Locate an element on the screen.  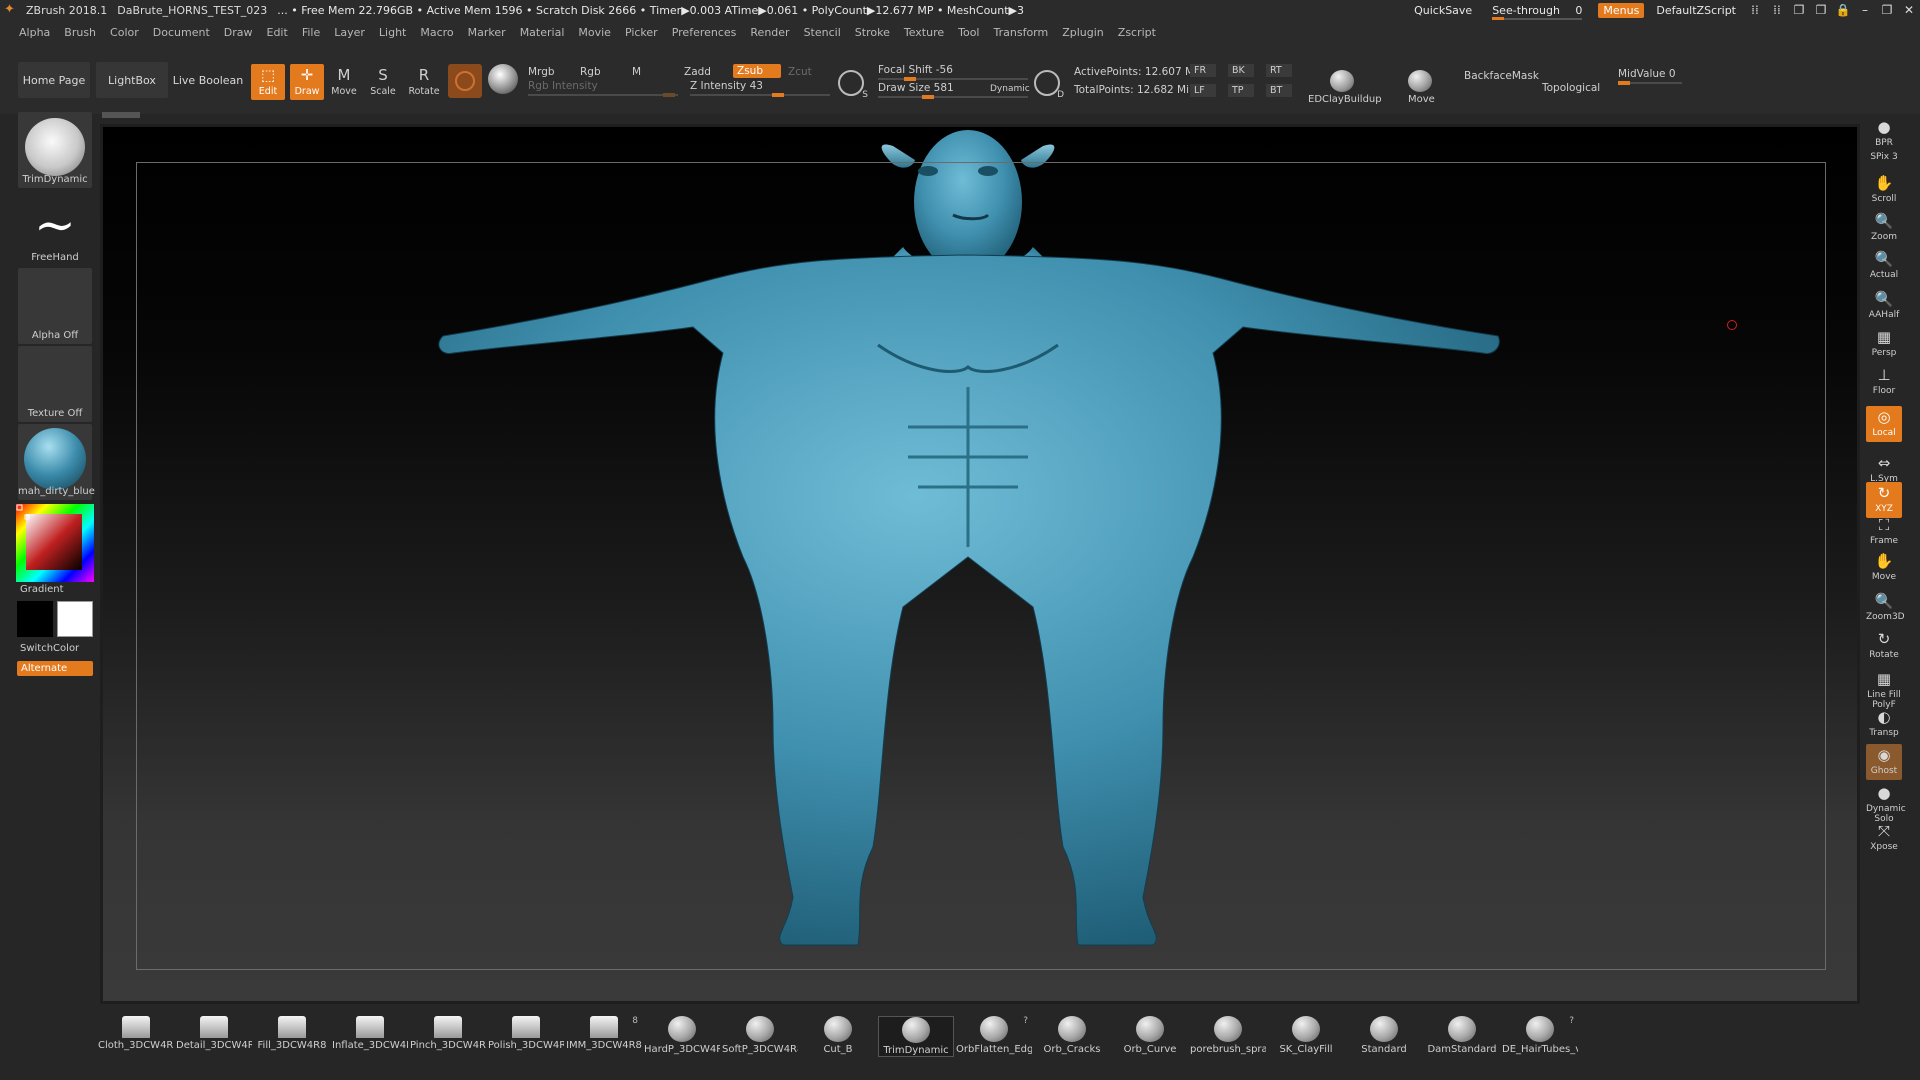
edclay-brush-button: EDClayBuildup is located at coordinates (1345, 99).